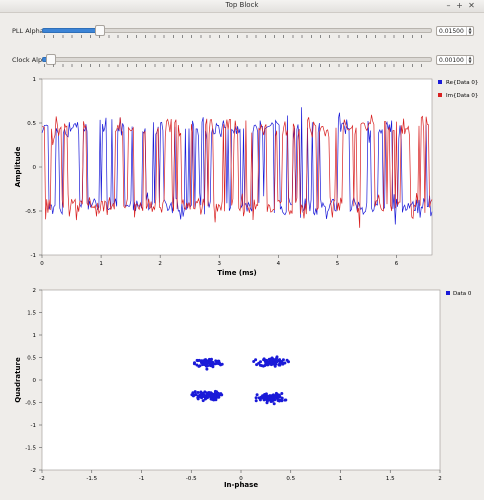  I want to click on const-legend: Data 0, so click(459, 294).